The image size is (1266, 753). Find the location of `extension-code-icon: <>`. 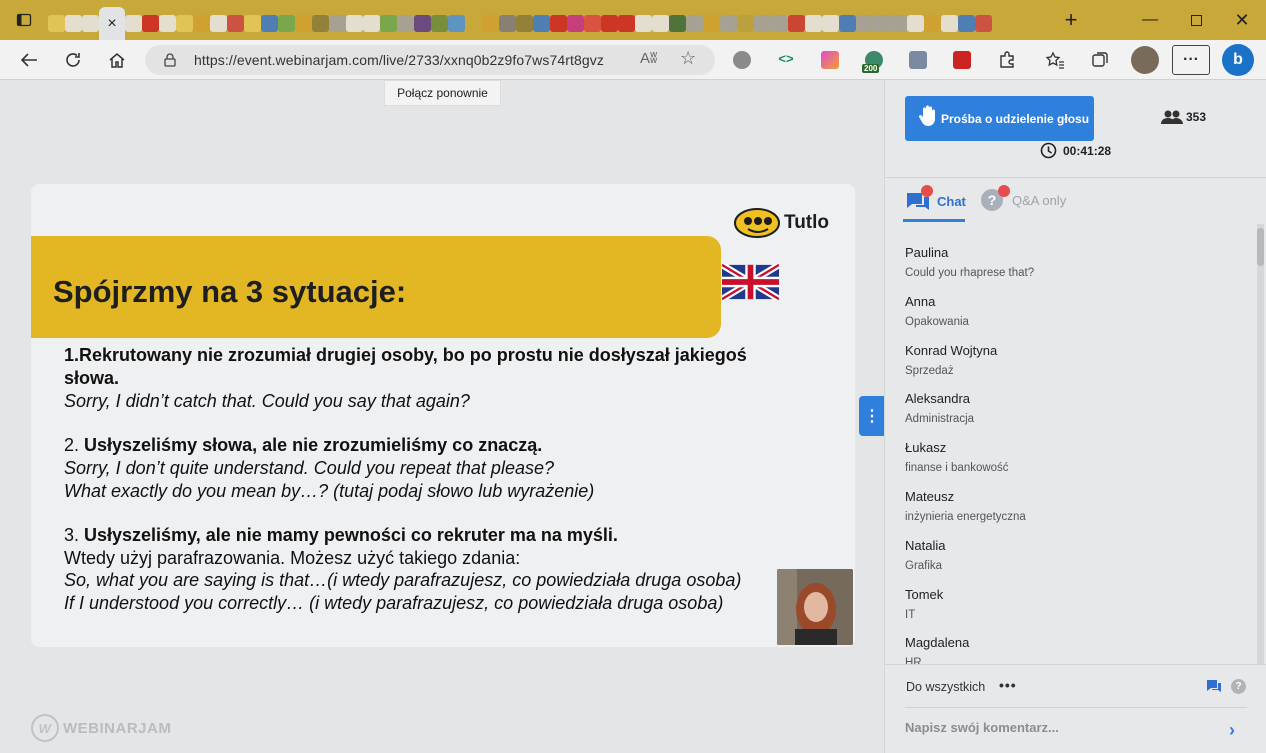

extension-code-icon: <> is located at coordinates (786, 60).